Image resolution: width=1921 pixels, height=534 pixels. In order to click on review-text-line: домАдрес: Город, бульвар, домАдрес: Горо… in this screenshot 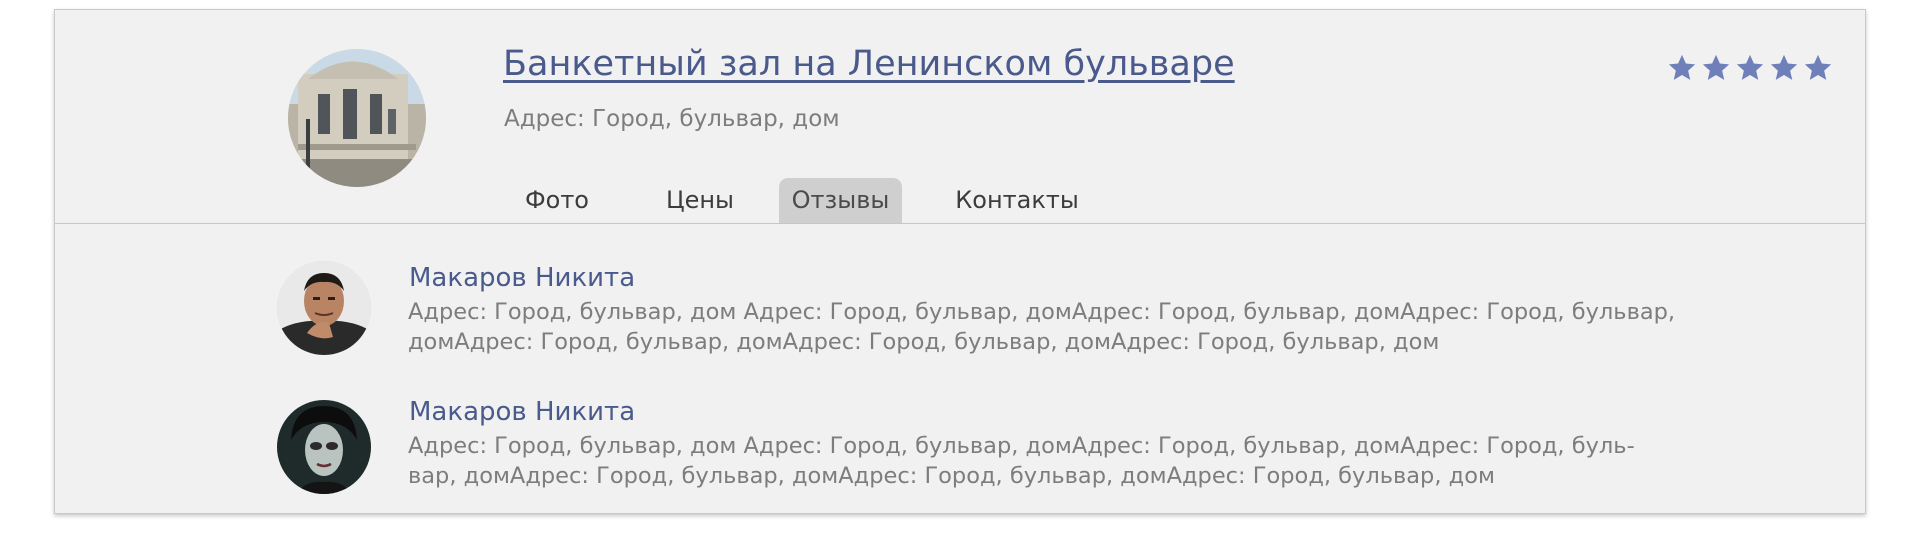, I will do `click(924, 342)`.